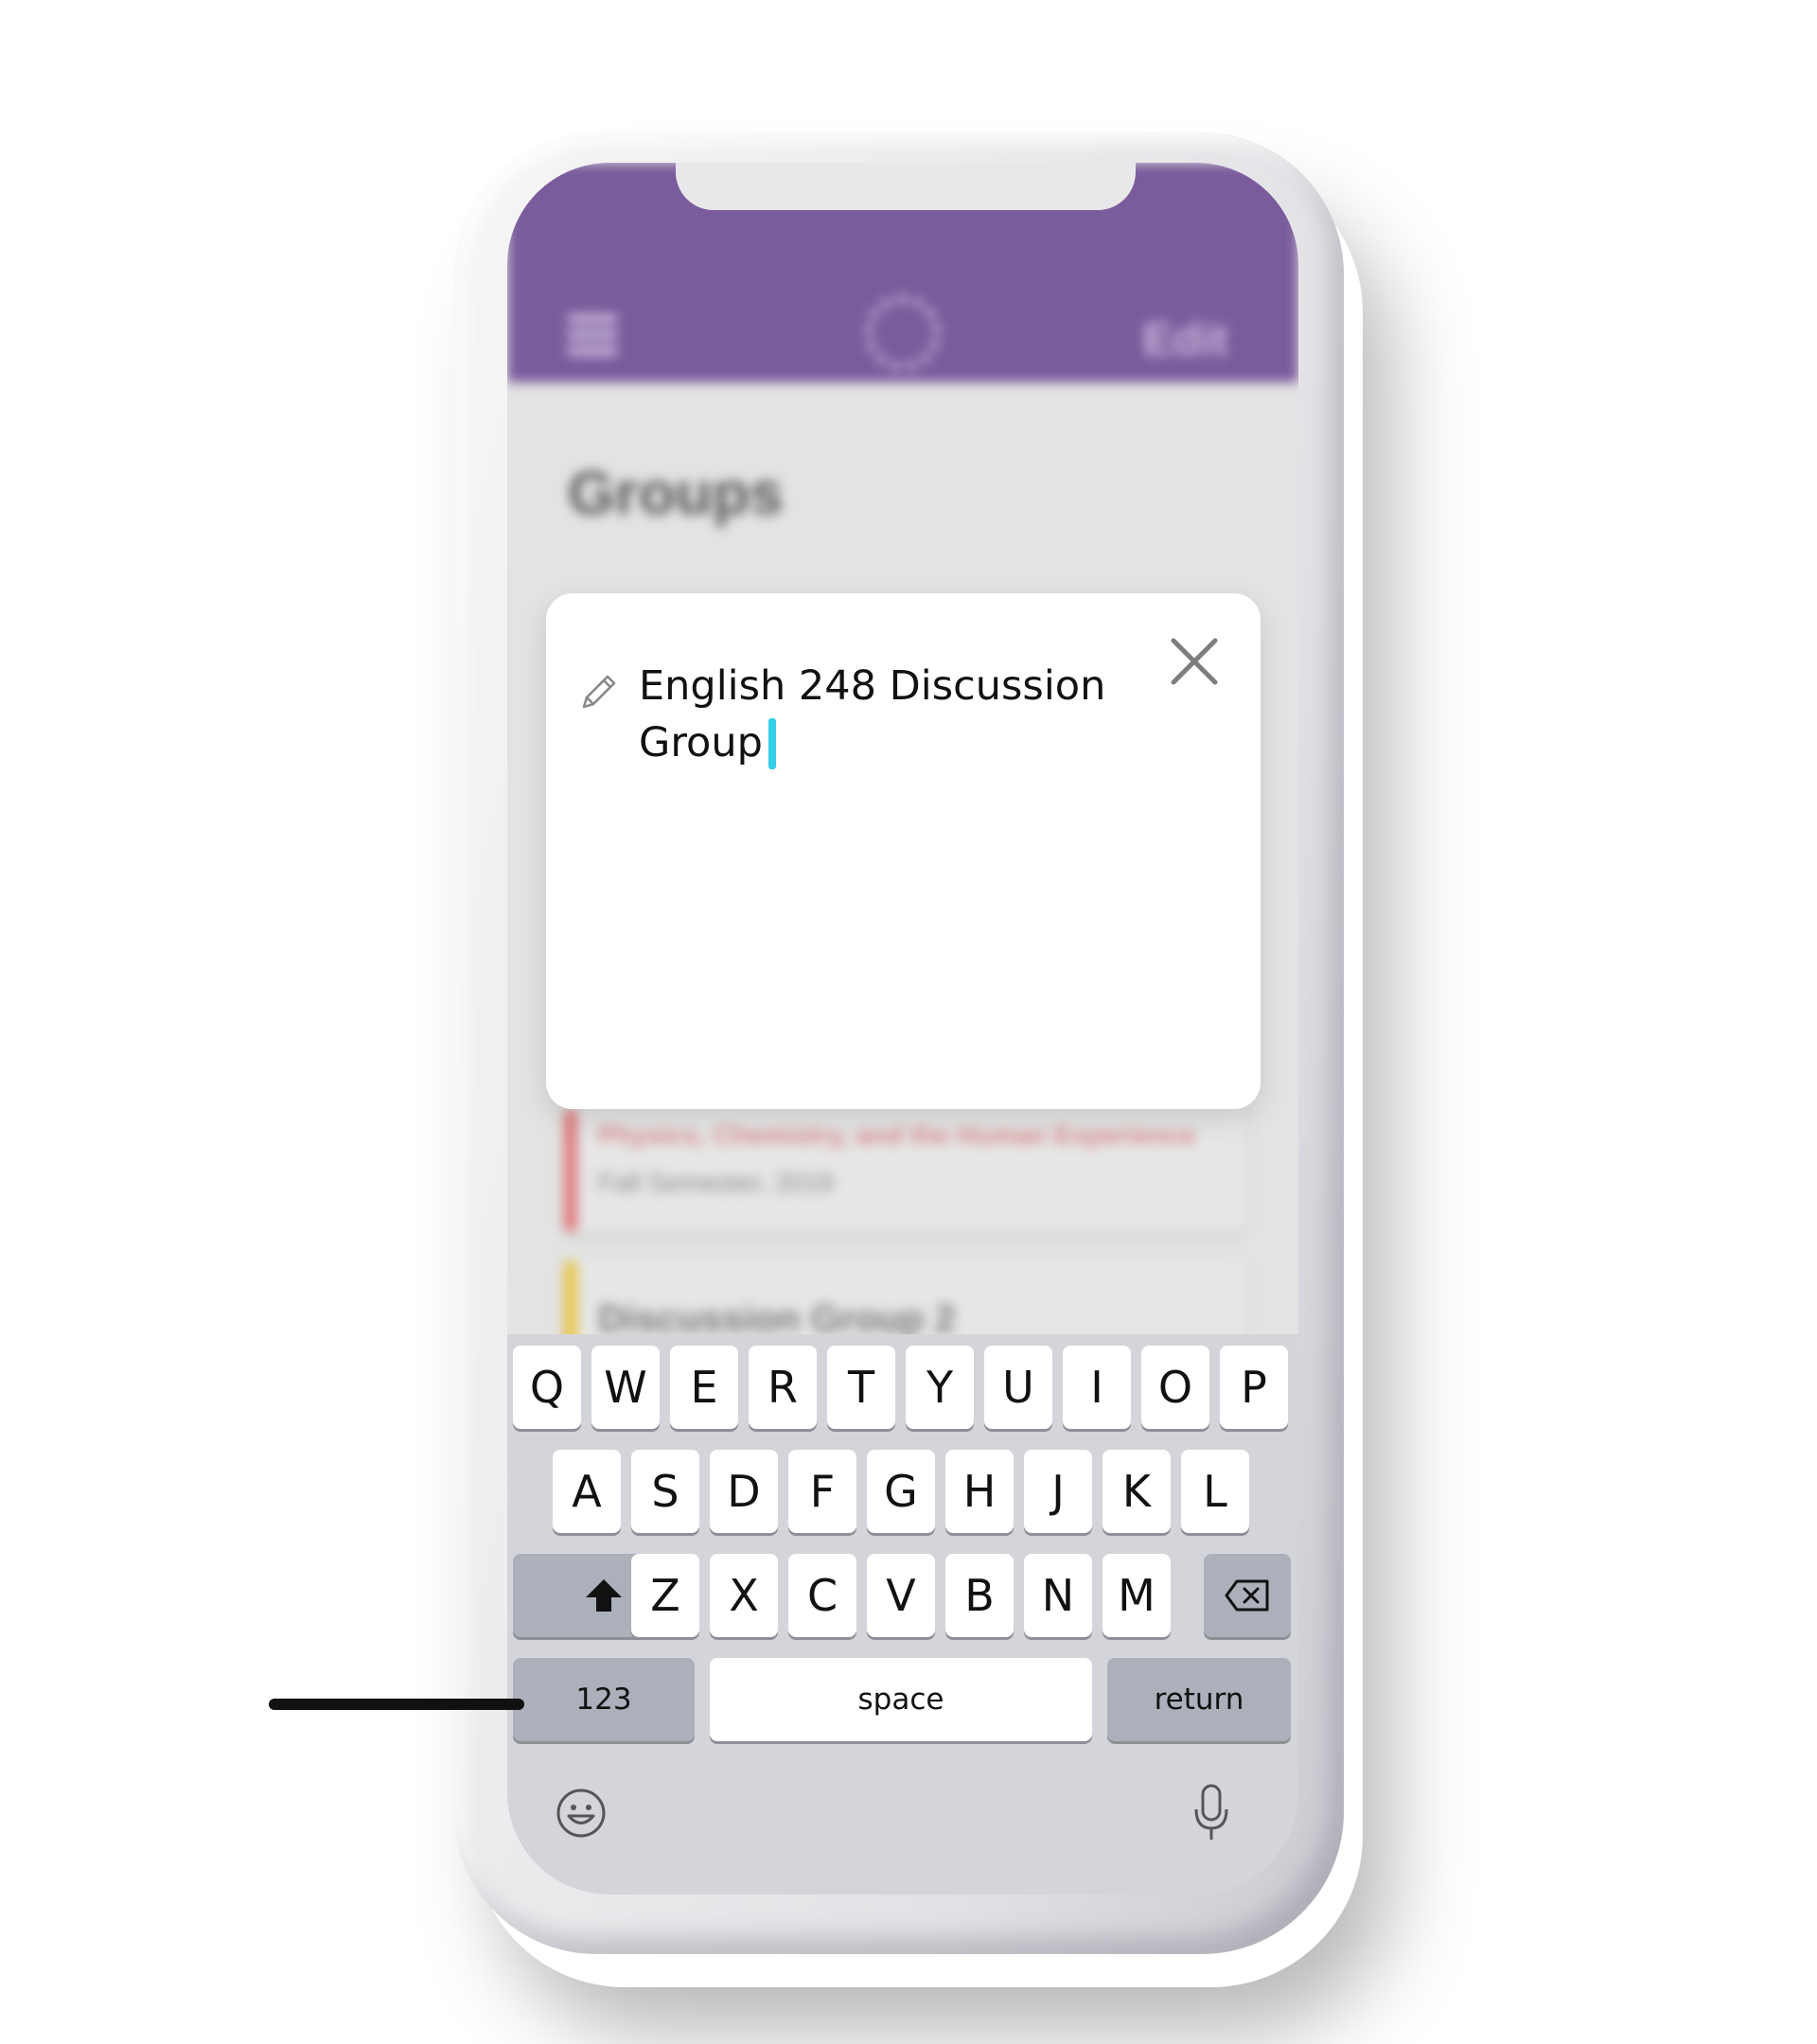 Image resolution: width=1817 pixels, height=2044 pixels. I want to click on key-r: R, so click(783, 1387).